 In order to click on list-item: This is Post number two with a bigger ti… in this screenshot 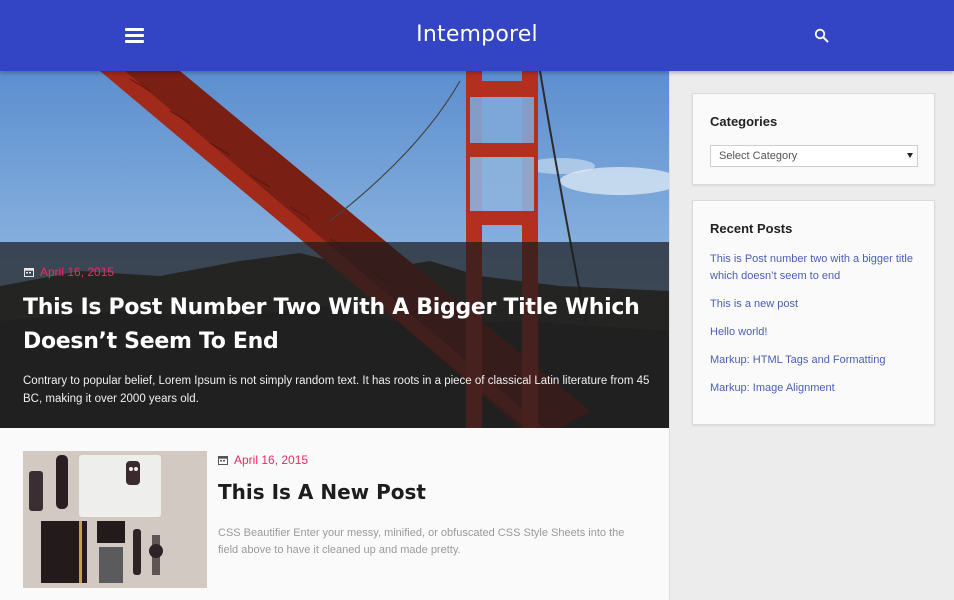, I will do `click(815, 268)`.